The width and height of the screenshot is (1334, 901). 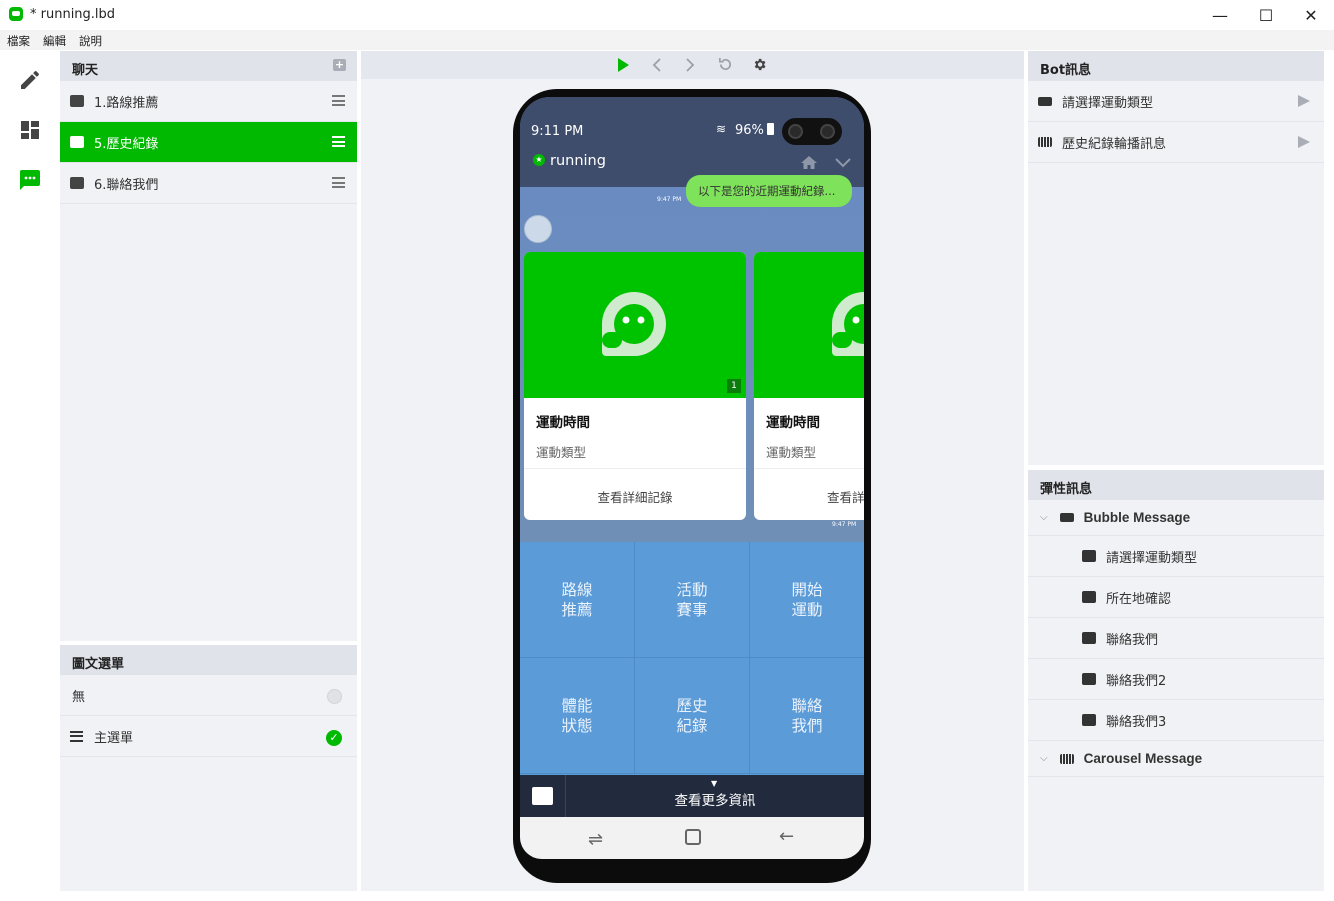 I want to click on bot-avatar, so click(x=538, y=229).